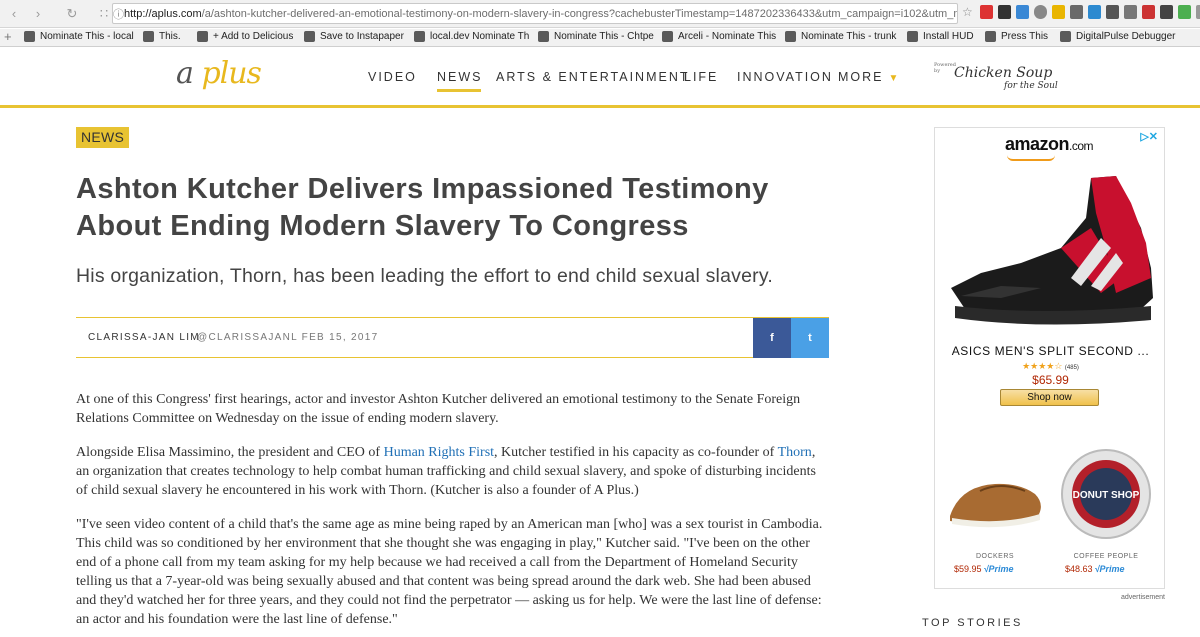  Describe the element at coordinates (8, 36) in the screenshot. I see `plus-icon: +` at that location.